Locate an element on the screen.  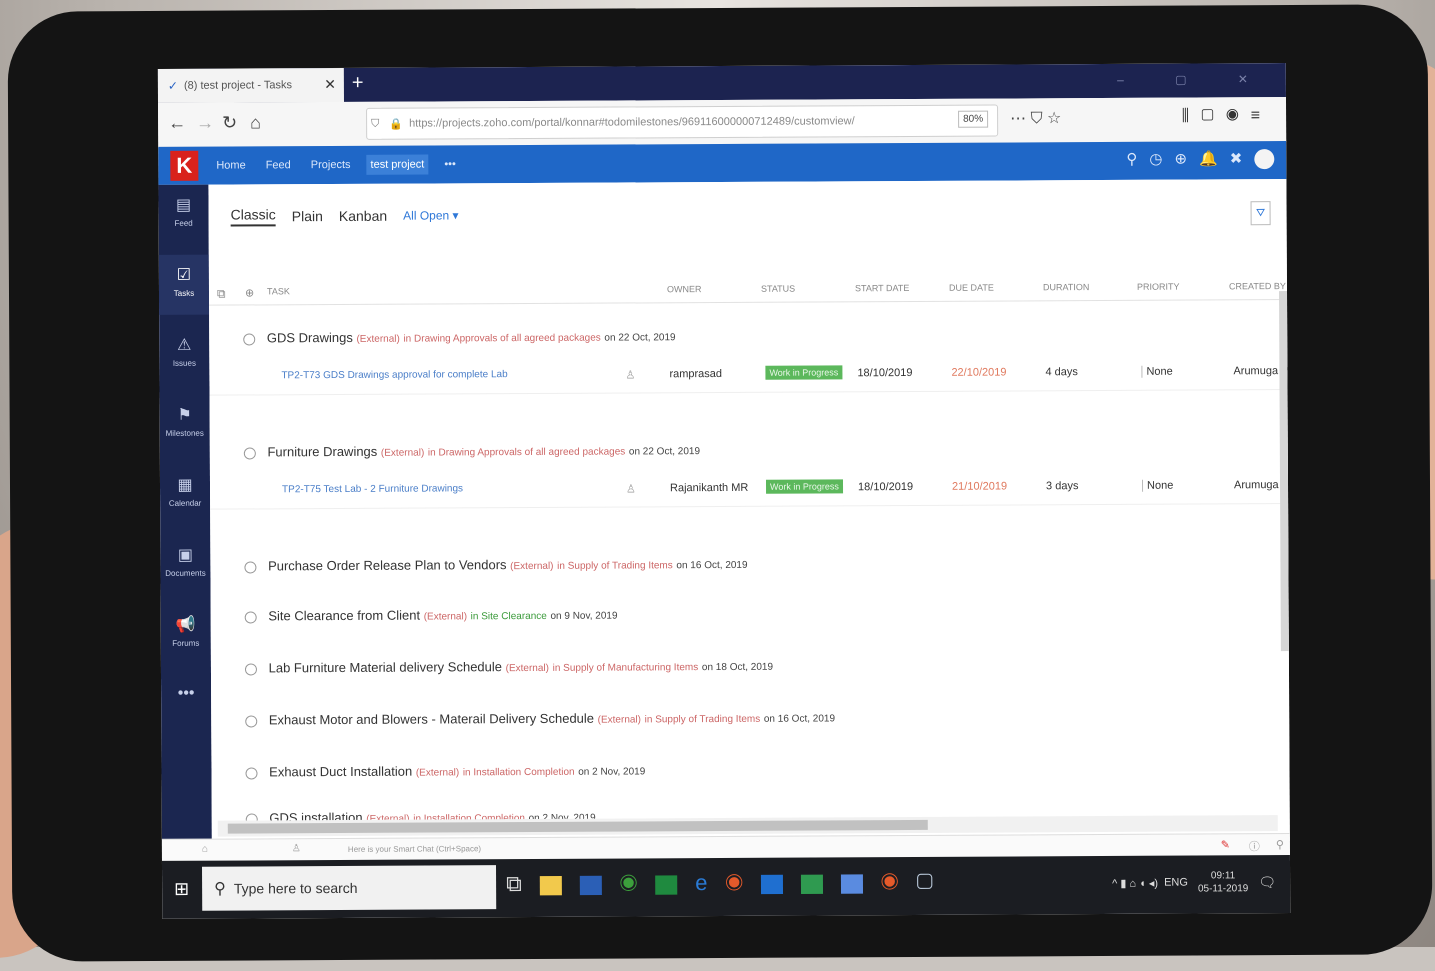
home-icon: ⌂ is located at coordinates (255, 122).